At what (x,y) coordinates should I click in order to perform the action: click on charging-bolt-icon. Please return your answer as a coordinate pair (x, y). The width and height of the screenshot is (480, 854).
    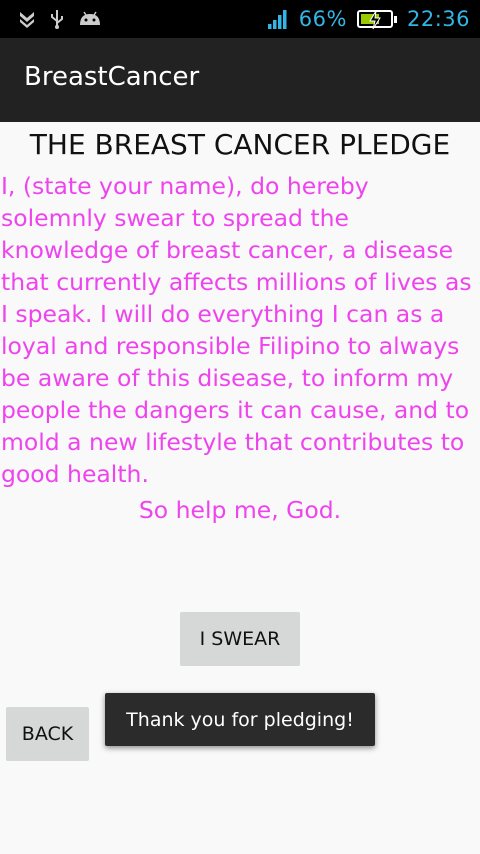
    Looking at the image, I should click on (375, 20).